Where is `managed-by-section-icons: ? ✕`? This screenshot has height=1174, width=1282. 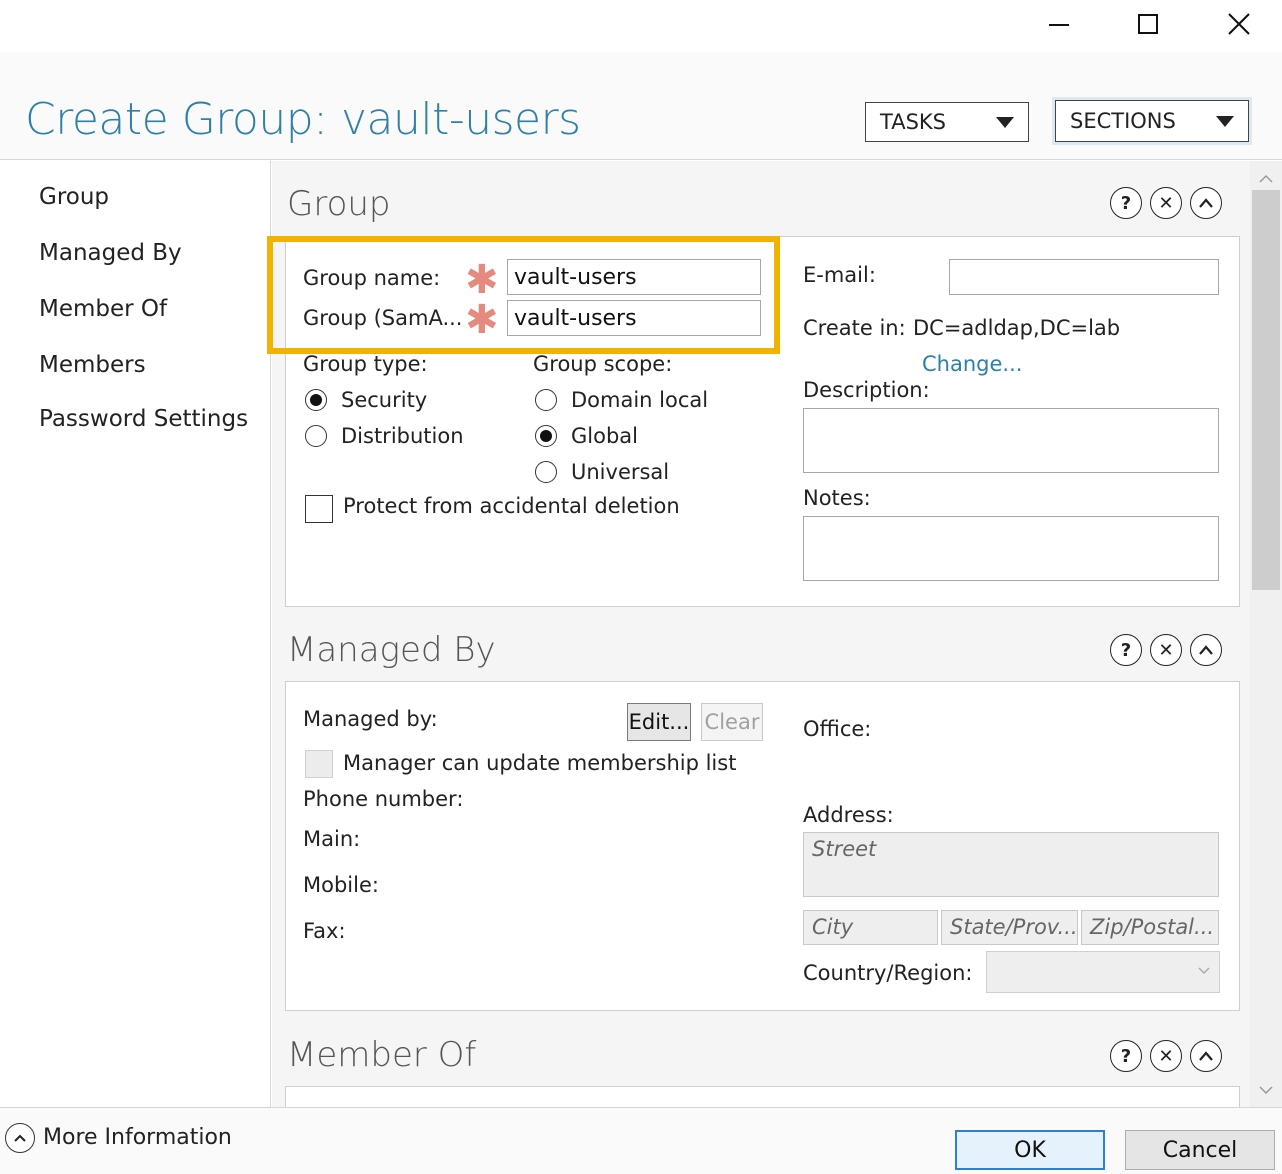
managed-by-section-icons: ? ✕ is located at coordinates (1166, 650).